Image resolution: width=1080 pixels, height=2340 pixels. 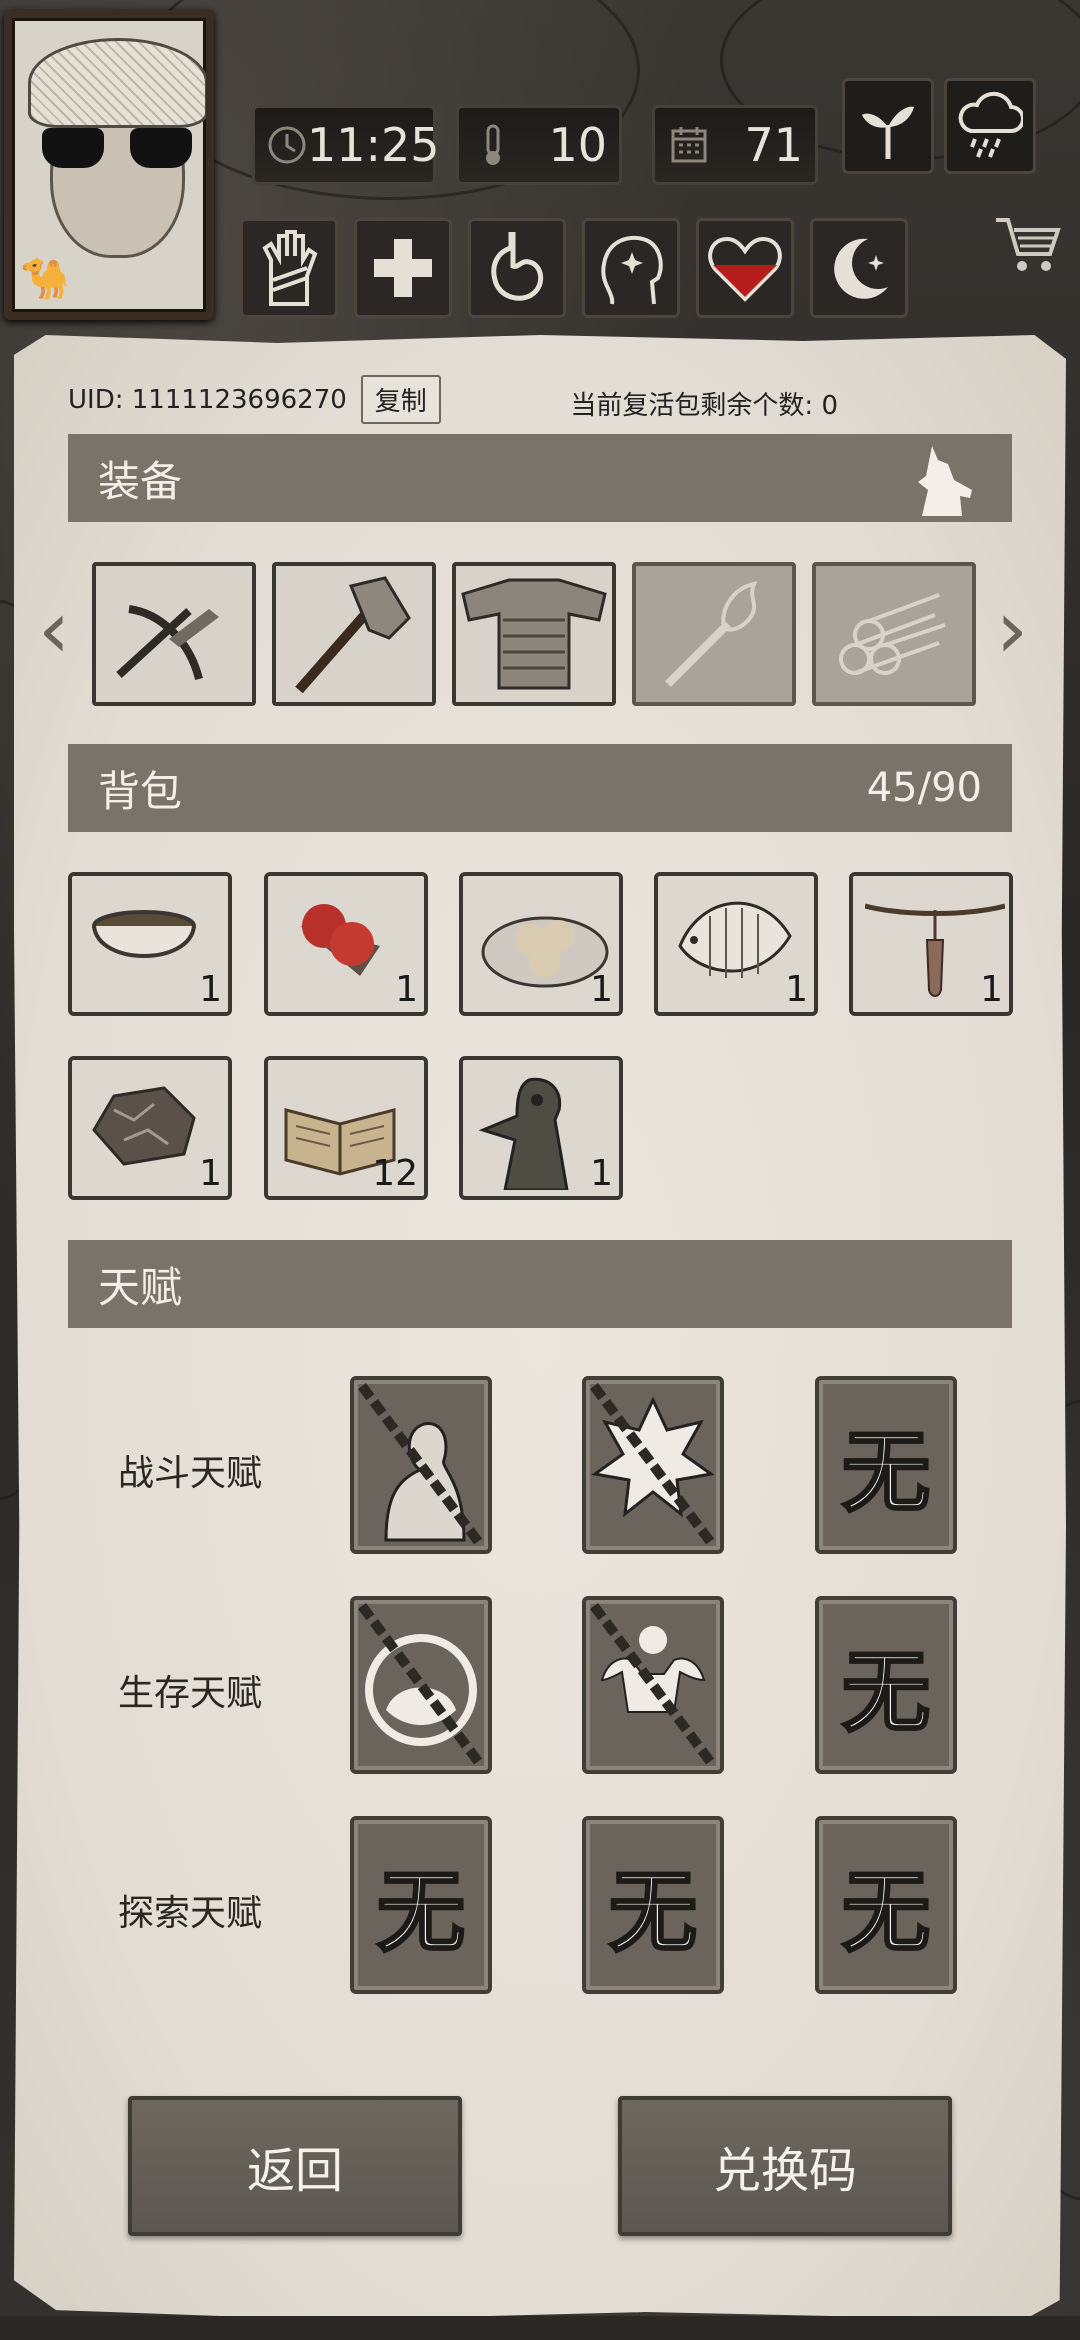 What do you see at coordinates (735, 939) in the screenshot?
I see `fish-icon` at bounding box center [735, 939].